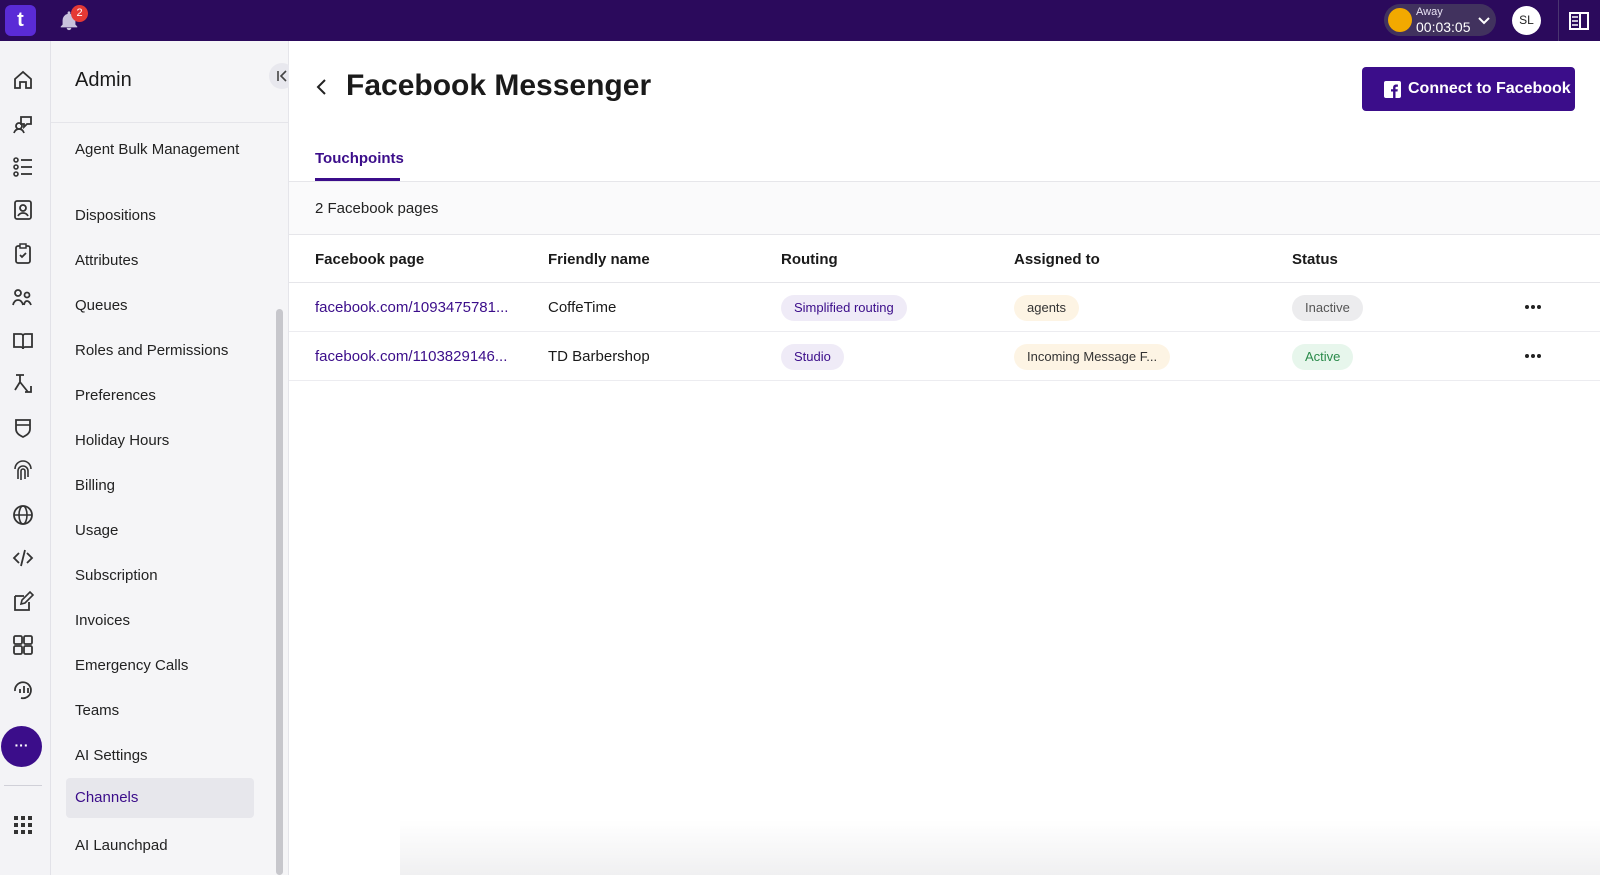  I want to click on sidebar-scrollbar, so click(279, 499).